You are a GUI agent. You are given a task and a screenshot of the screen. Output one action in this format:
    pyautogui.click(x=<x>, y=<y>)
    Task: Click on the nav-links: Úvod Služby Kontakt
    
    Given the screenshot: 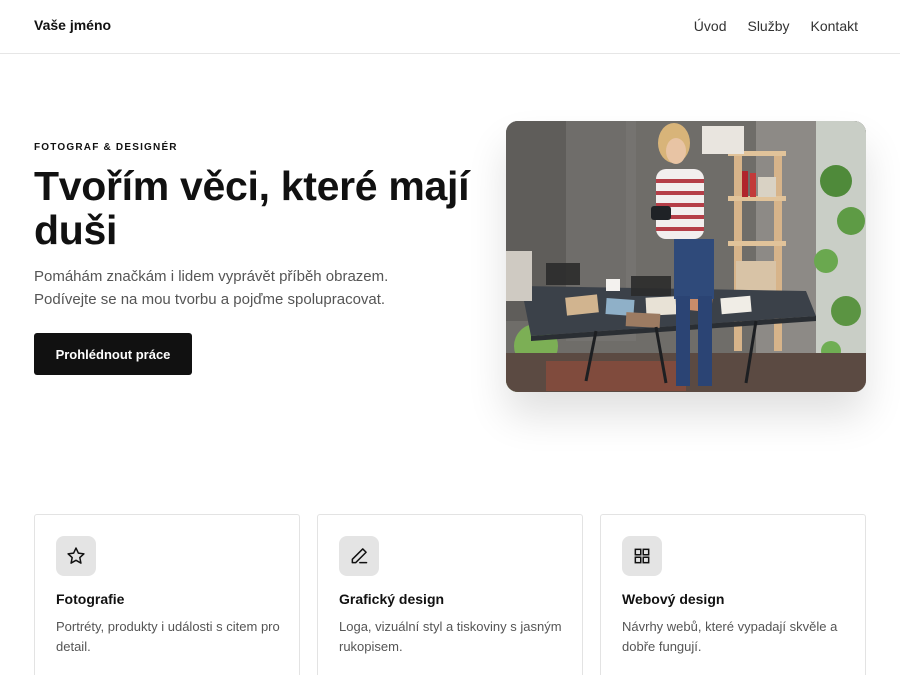 What is the action you would take?
    pyautogui.click(x=776, y=26)
    